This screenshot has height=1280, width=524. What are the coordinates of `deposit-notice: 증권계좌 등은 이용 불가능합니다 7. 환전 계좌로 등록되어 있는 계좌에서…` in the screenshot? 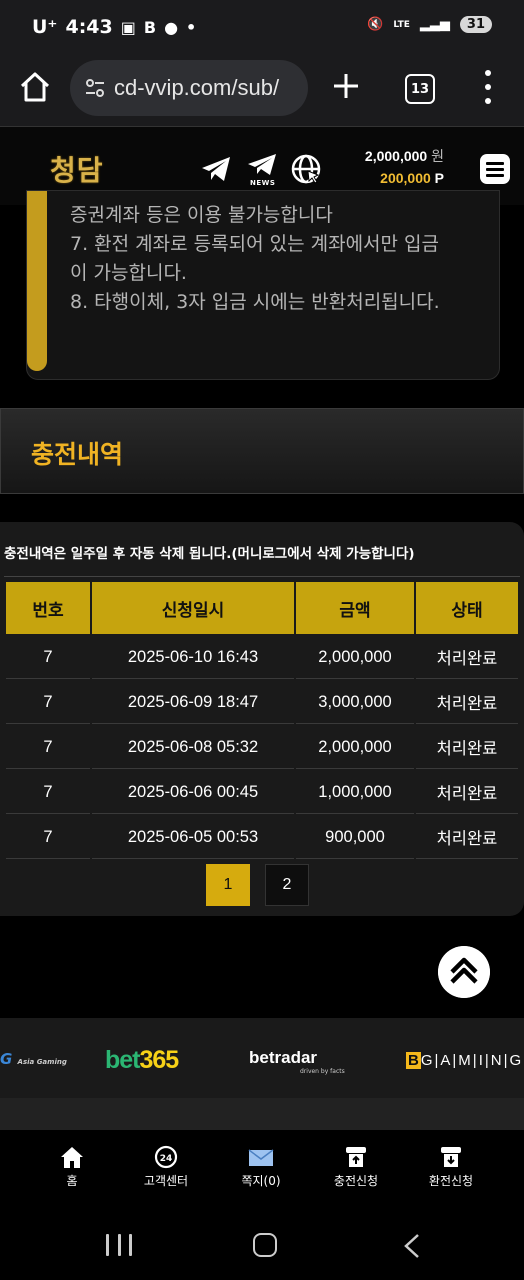 It's located at (263, 285).